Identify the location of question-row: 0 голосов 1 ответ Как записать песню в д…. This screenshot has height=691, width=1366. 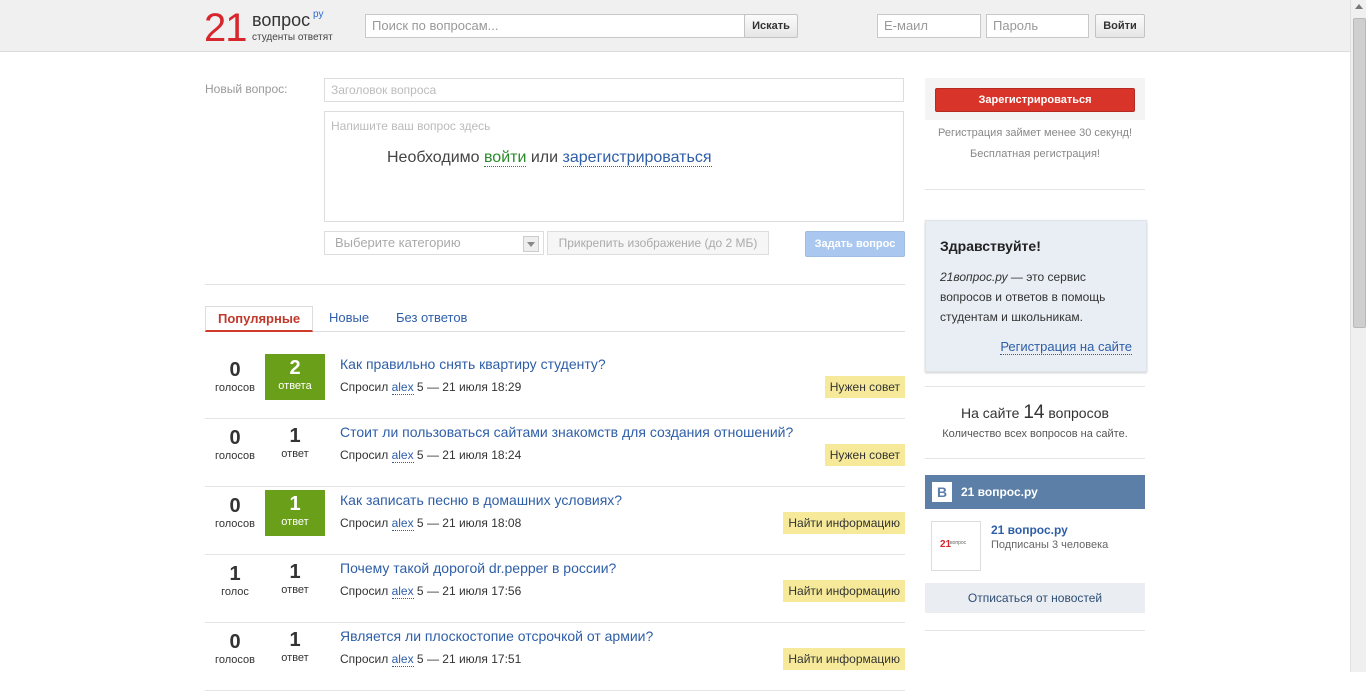
(555, 520).